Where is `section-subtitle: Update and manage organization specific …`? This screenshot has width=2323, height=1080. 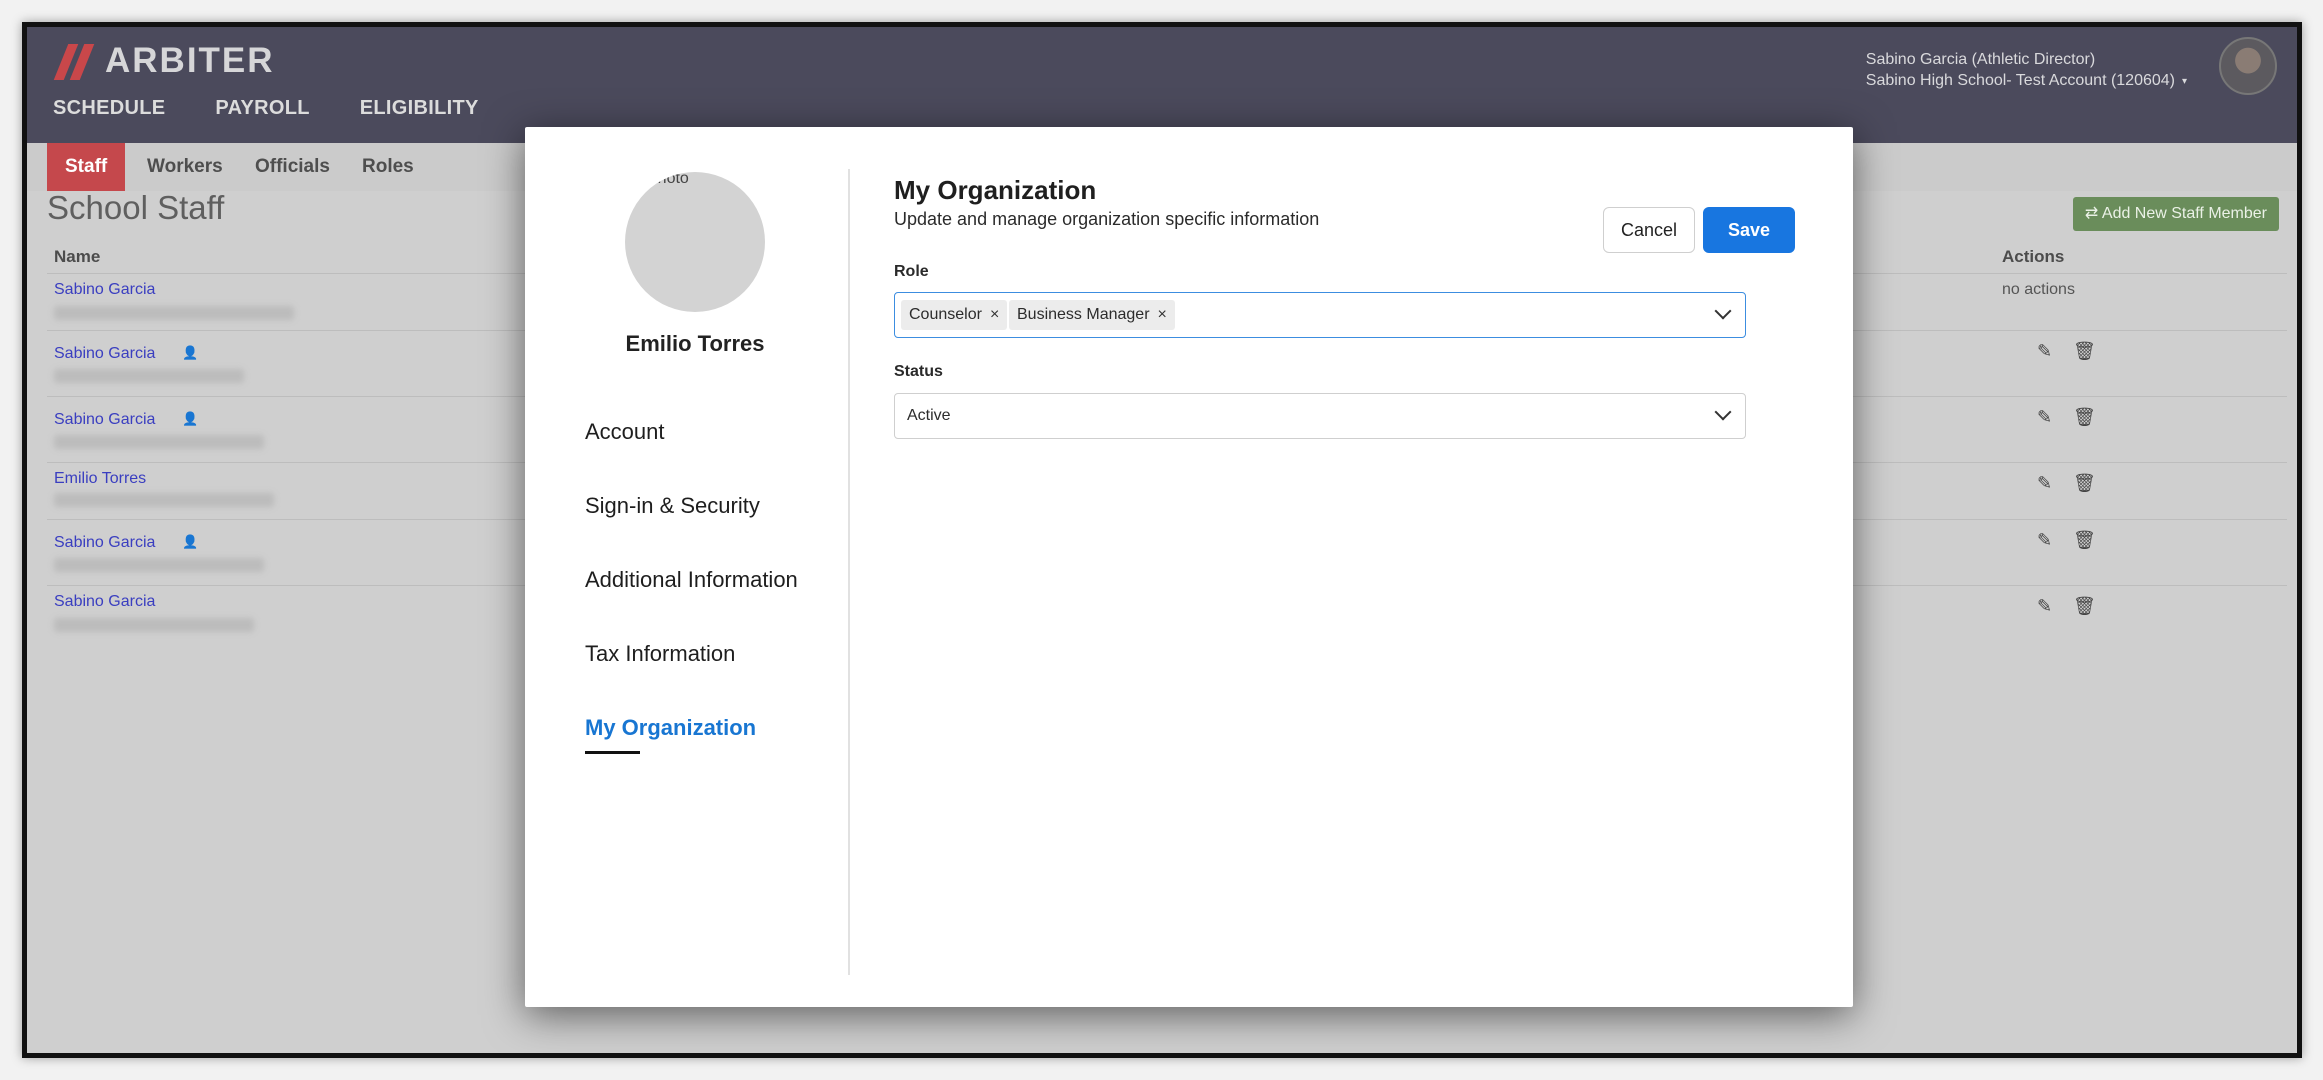 section-subtitle: Update and manage organization specific … is located at coordinates (1107, 219).